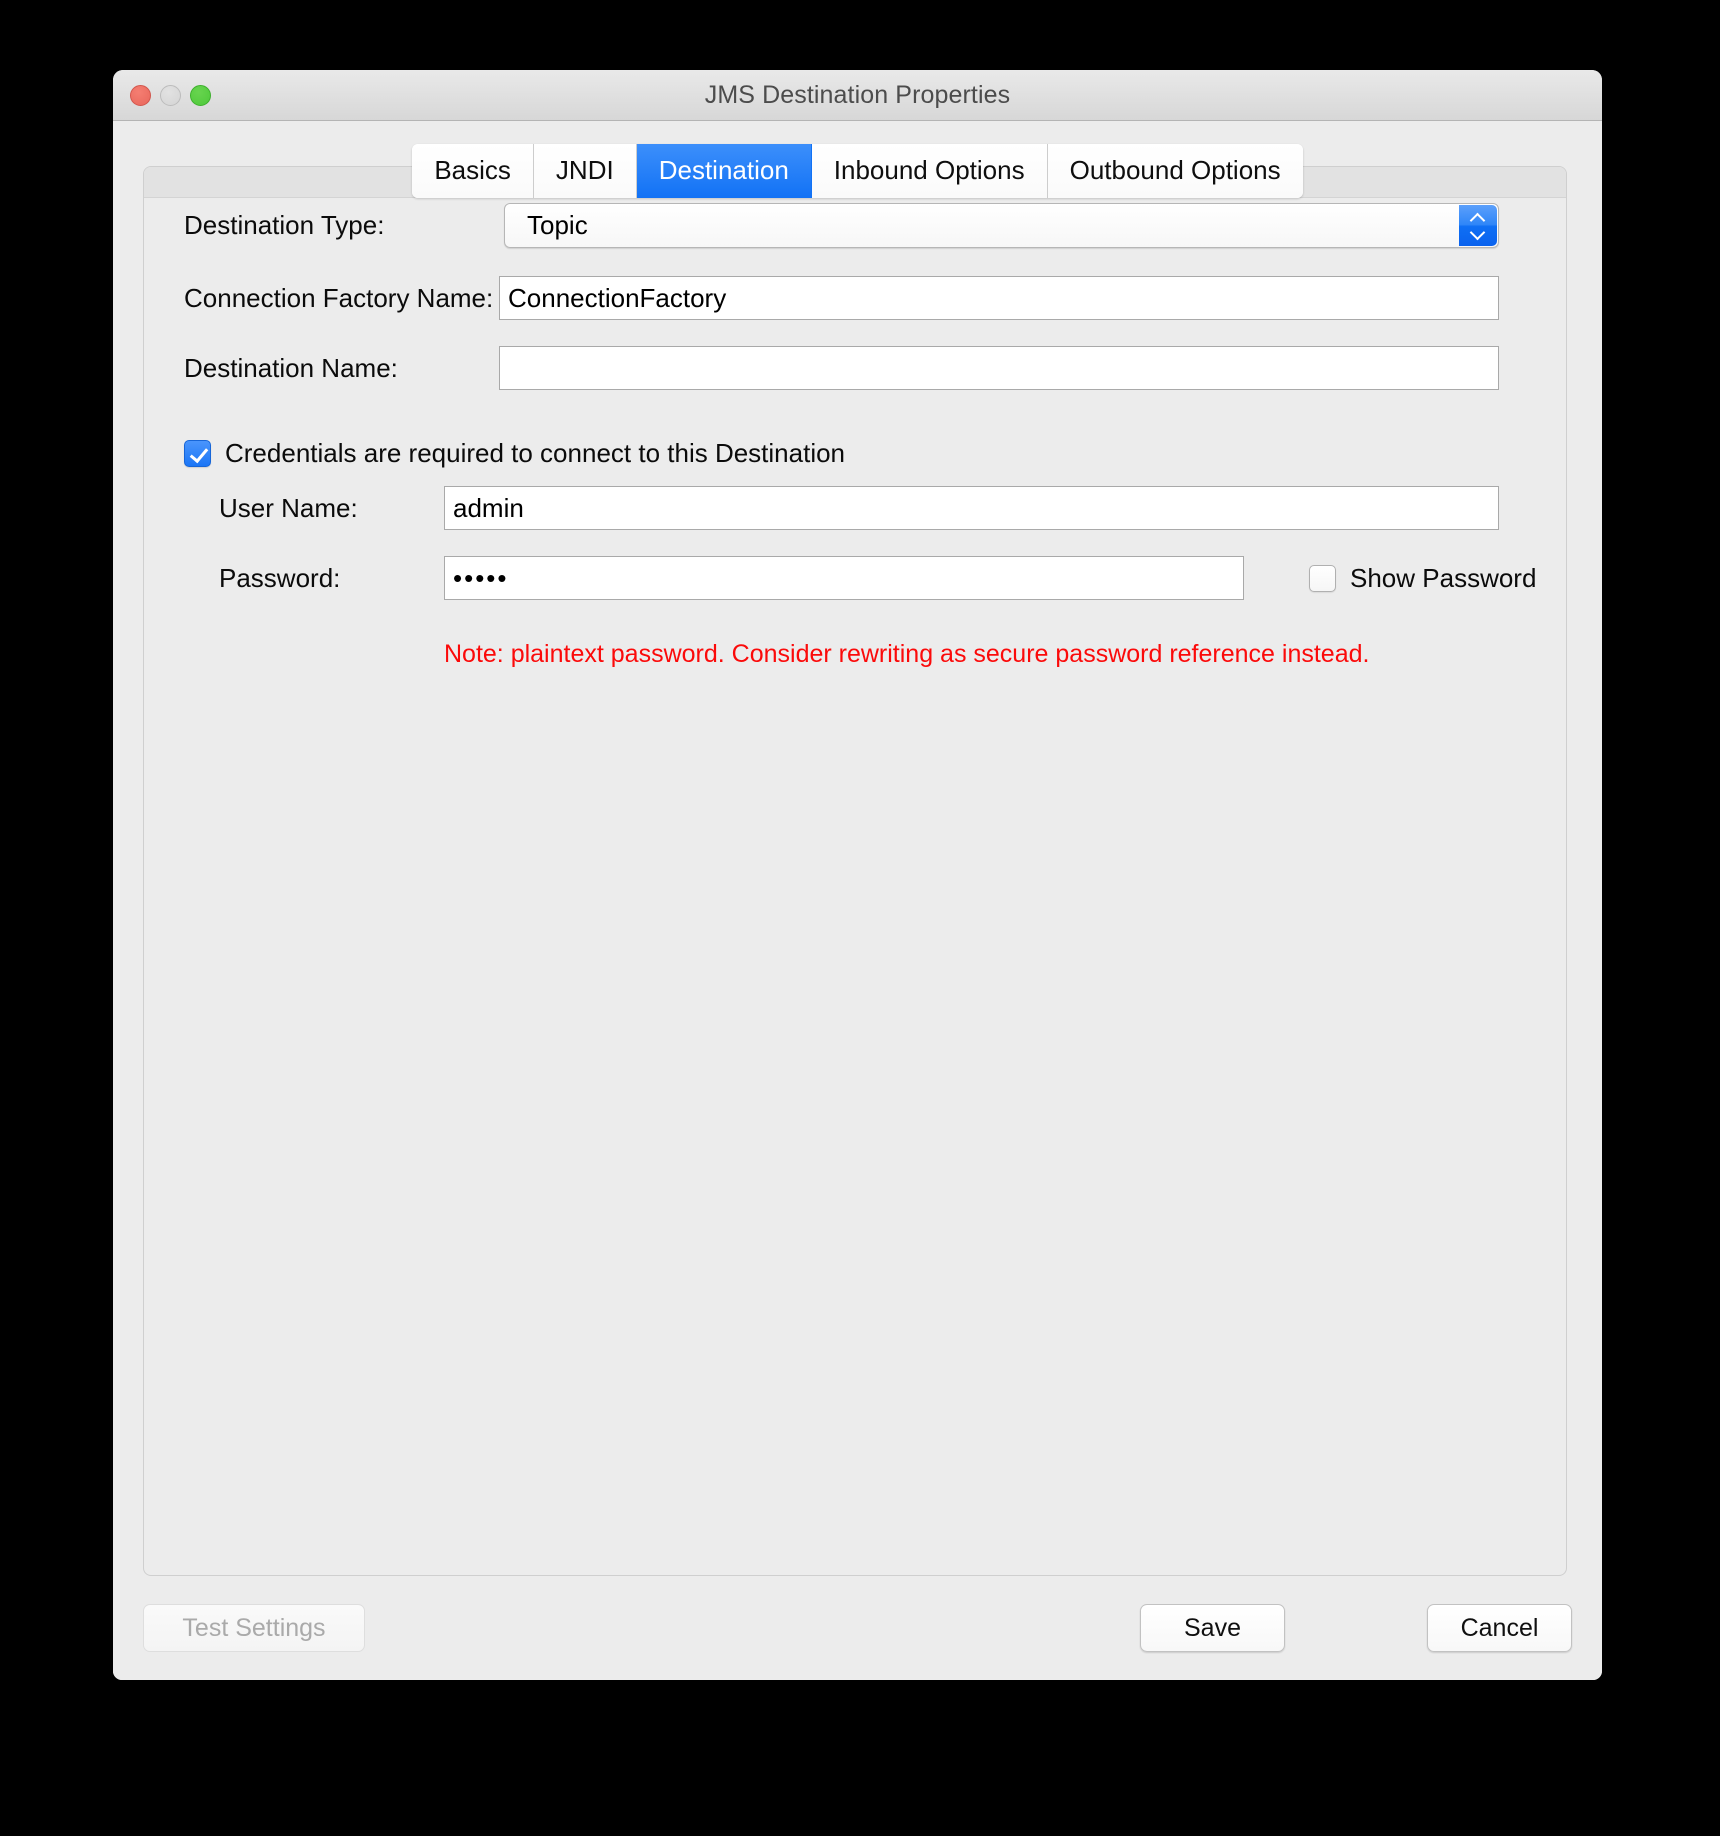 This screenshot has width=1720, height=1836. Describe the element at coordinates (1001, 225) in the screenshot. I see `destination-type-select: Topic` at that location.